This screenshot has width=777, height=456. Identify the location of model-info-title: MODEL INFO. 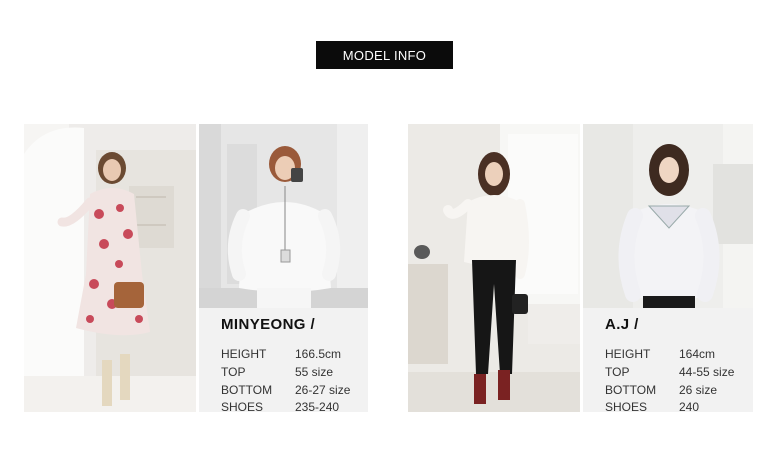
(384, 55).